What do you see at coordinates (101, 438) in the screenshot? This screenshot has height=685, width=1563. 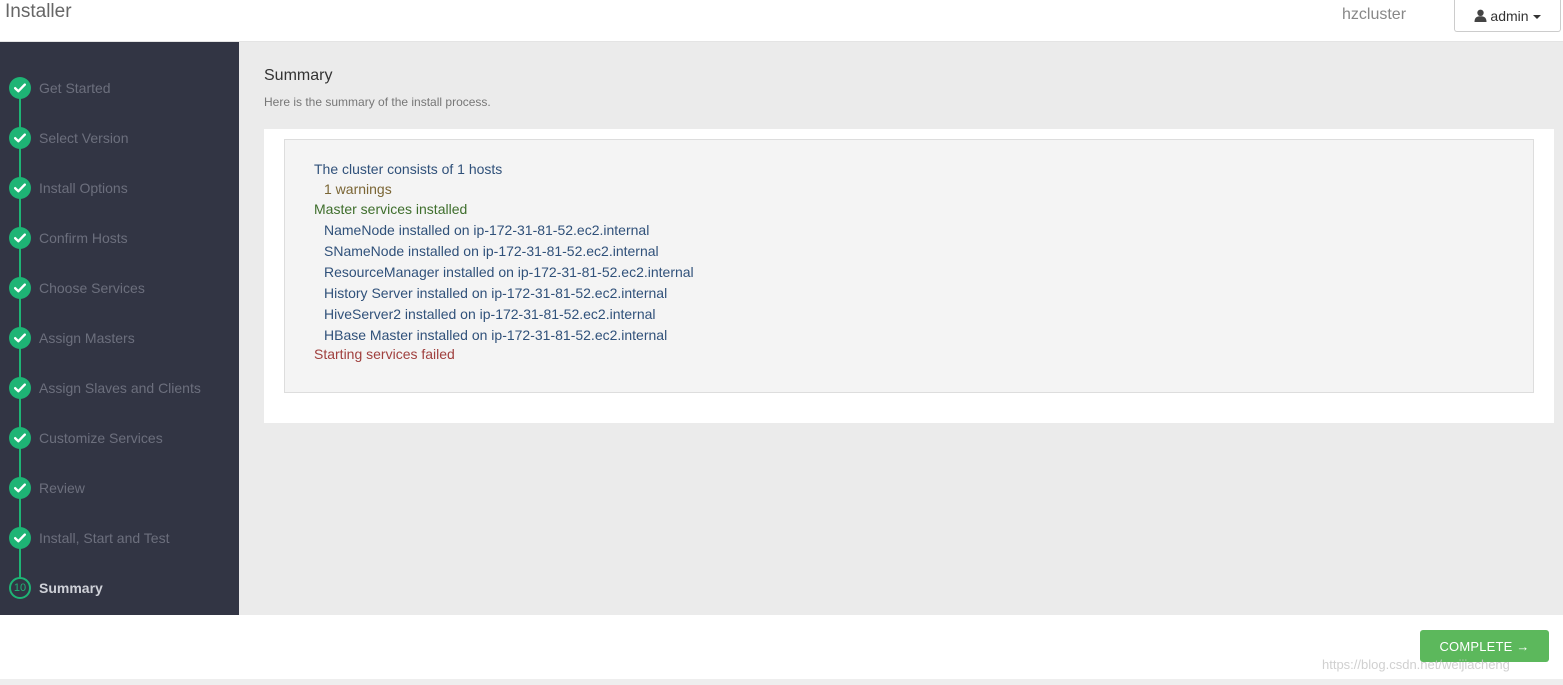 I see `step-label: Customize Services` at bounding box center [101, 438].